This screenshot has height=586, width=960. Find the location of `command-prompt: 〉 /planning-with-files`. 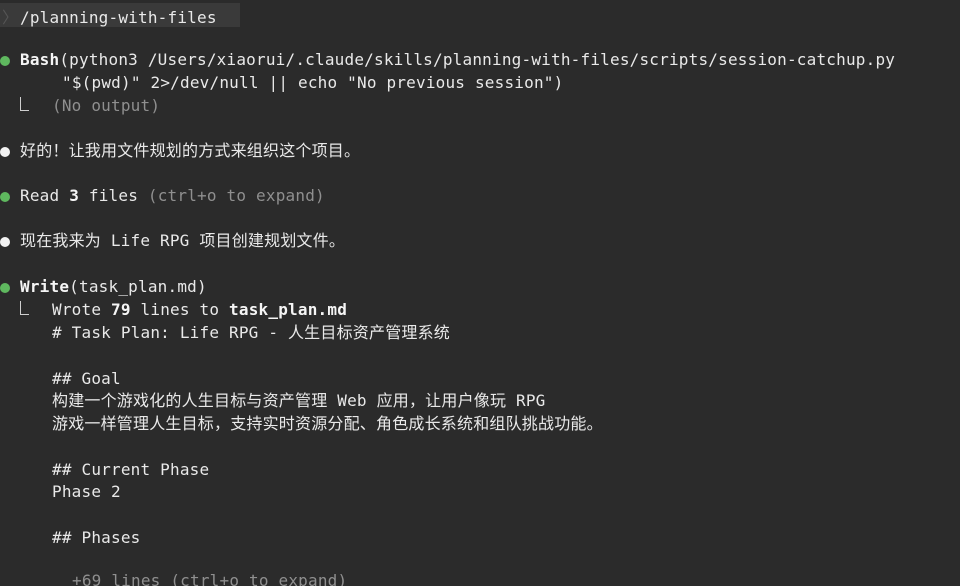

command-prompt: 〉 /planning-with-files is located at coordinates (120, 15).